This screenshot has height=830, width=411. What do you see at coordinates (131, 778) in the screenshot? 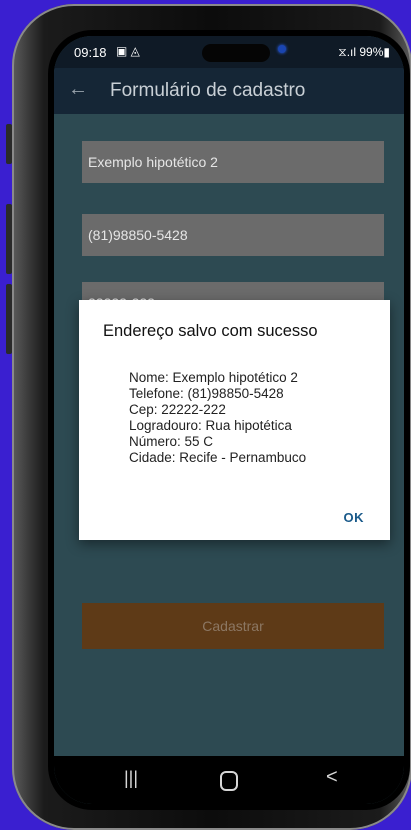
I see `recents-icon: |||` at bounding box center [131, 778].